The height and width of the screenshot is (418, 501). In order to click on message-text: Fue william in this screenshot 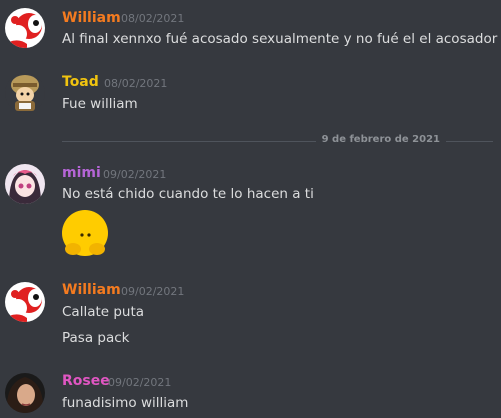, I will do `click(100, 104)`.